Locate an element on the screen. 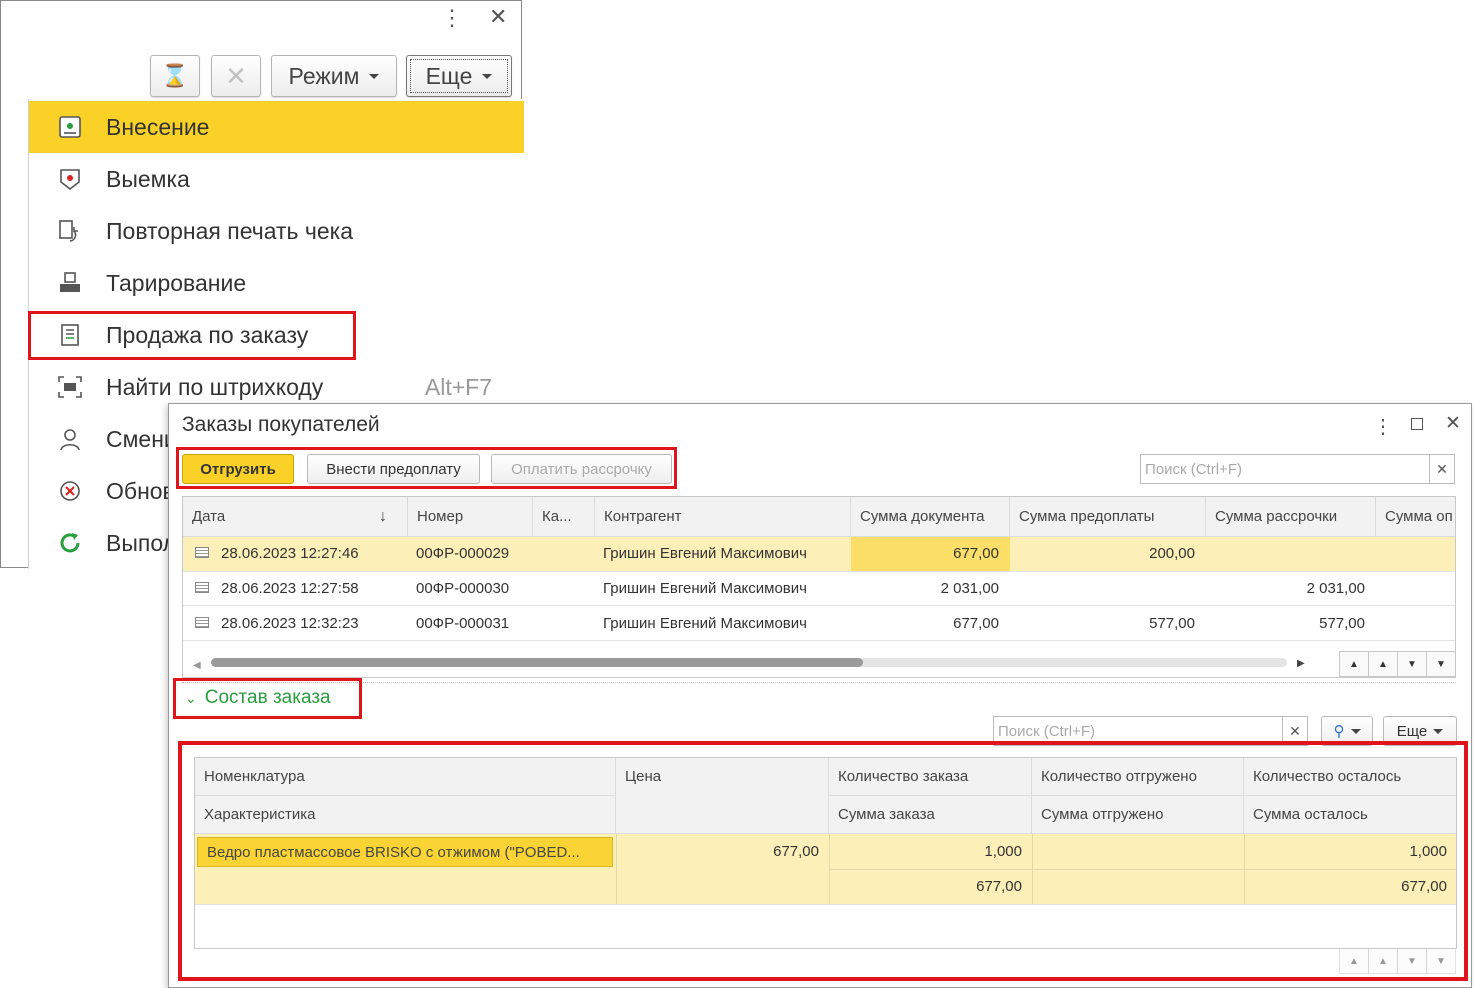  menu-item-cash-out: Выемка is located at coordinates (276, 179).